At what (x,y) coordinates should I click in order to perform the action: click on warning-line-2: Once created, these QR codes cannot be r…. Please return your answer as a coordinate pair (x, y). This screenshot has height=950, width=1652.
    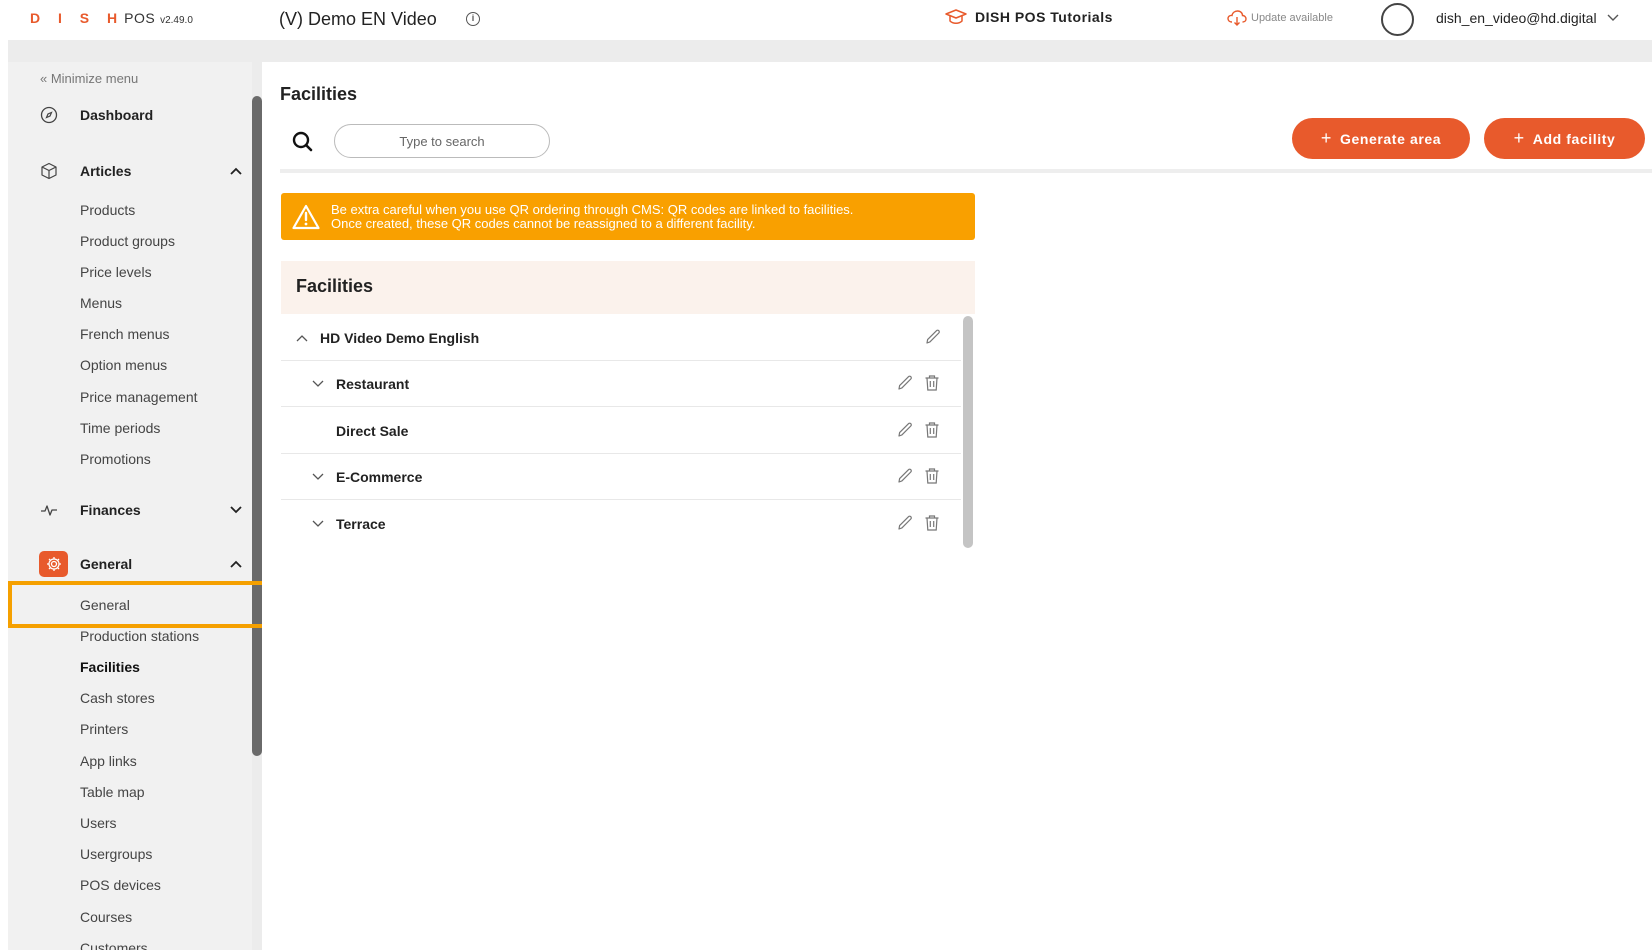
    Looking at the image, I should click on (543, 223).